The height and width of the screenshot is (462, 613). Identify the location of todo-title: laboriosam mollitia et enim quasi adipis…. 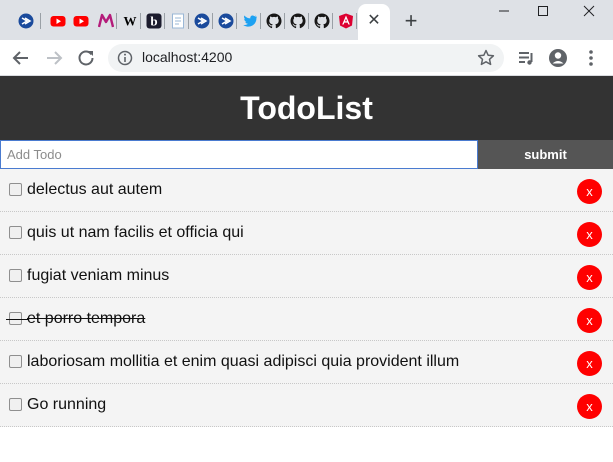
(243, 361).